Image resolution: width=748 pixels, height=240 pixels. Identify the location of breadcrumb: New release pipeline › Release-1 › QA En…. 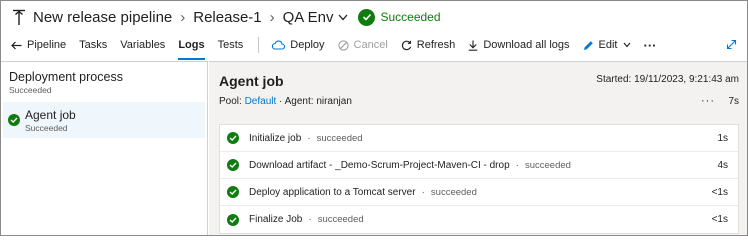
(374, 17).